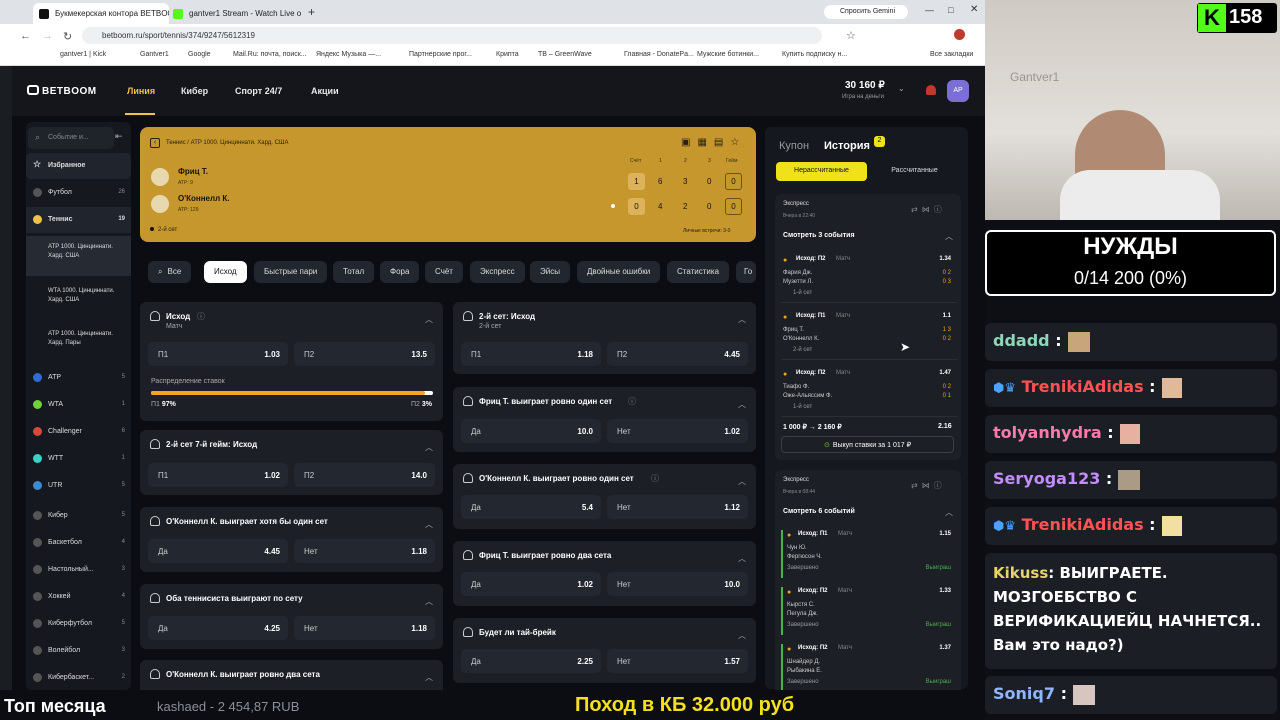 The width and height of the screenshot is (1280, 720). I want to click on show-events-toggle: Смотреть 6 событий, so click(819, 511).